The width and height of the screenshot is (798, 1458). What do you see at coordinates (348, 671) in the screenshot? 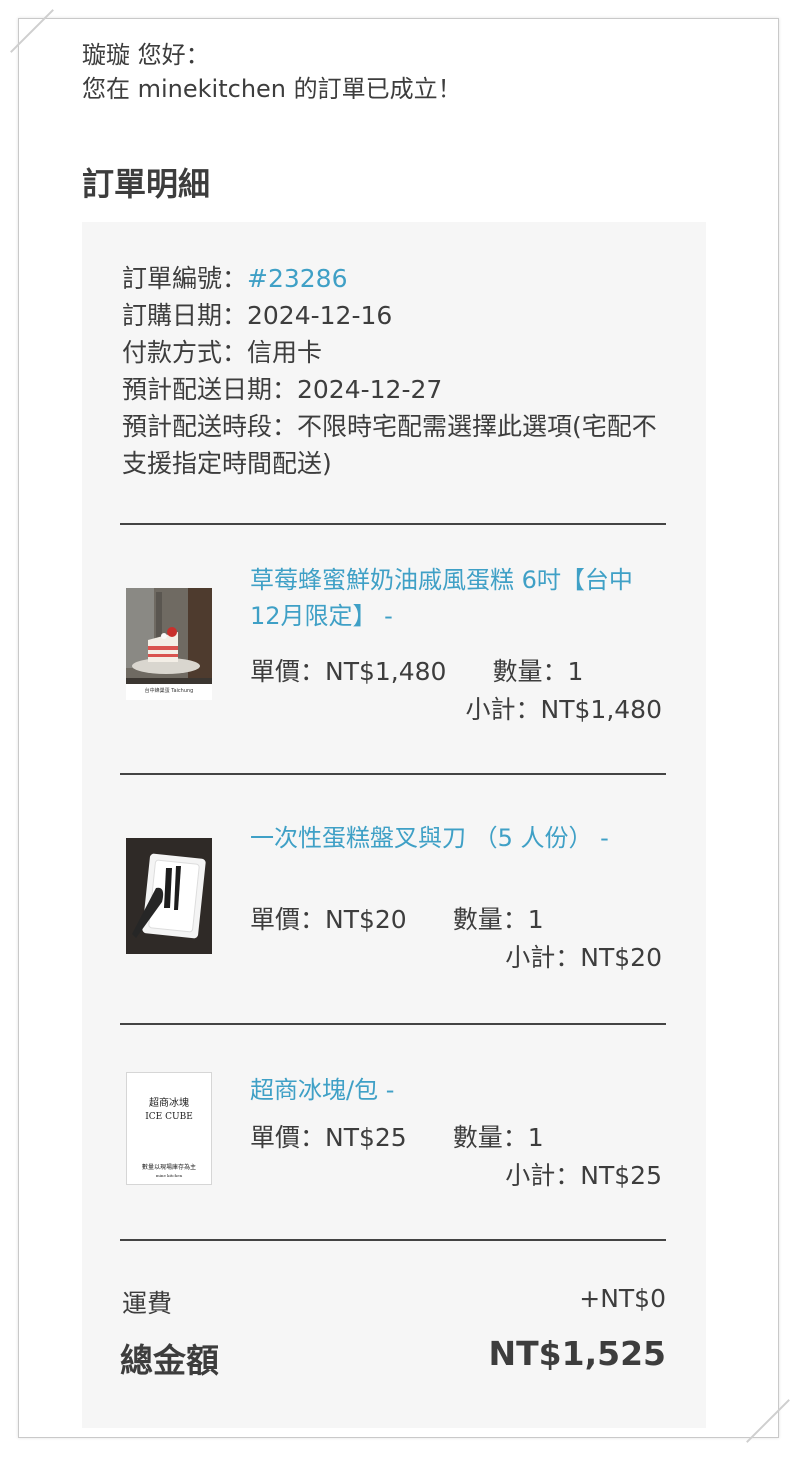
I see `unit-price: 單價：NT$1,480` at bounding box center [348, 671].